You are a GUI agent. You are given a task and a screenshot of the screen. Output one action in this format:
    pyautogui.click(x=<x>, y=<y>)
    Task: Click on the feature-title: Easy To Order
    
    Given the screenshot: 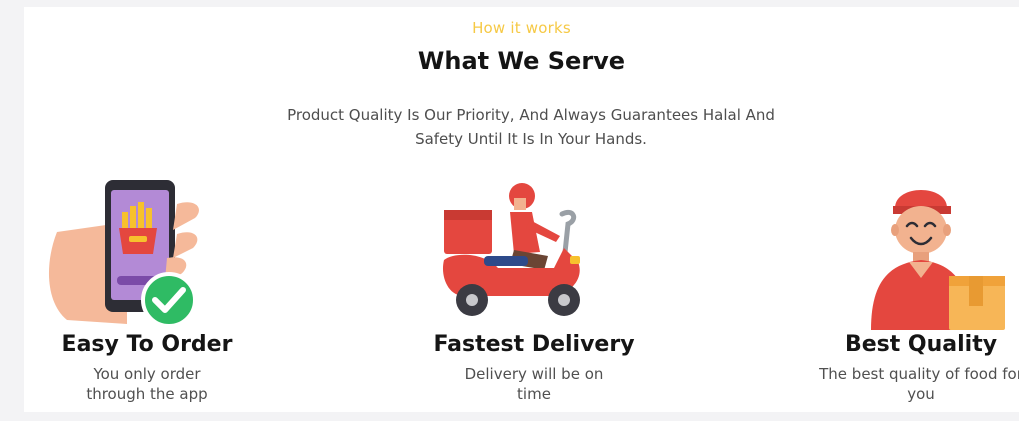 What is the action you would take?
    pyautogui.click(x=147, y=344)
    